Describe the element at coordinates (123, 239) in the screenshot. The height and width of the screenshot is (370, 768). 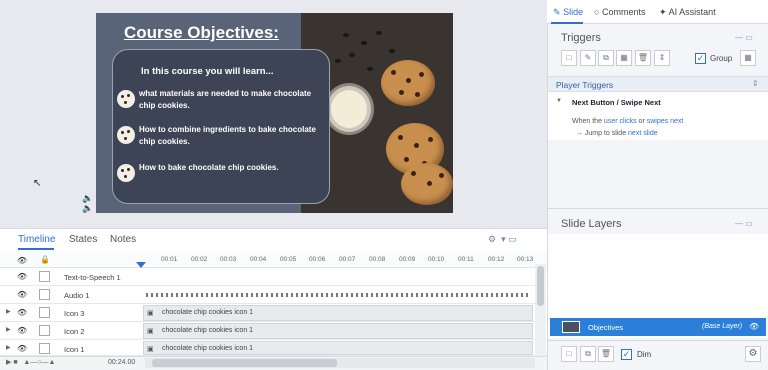
I see `tab-notes: Notes` at that location.